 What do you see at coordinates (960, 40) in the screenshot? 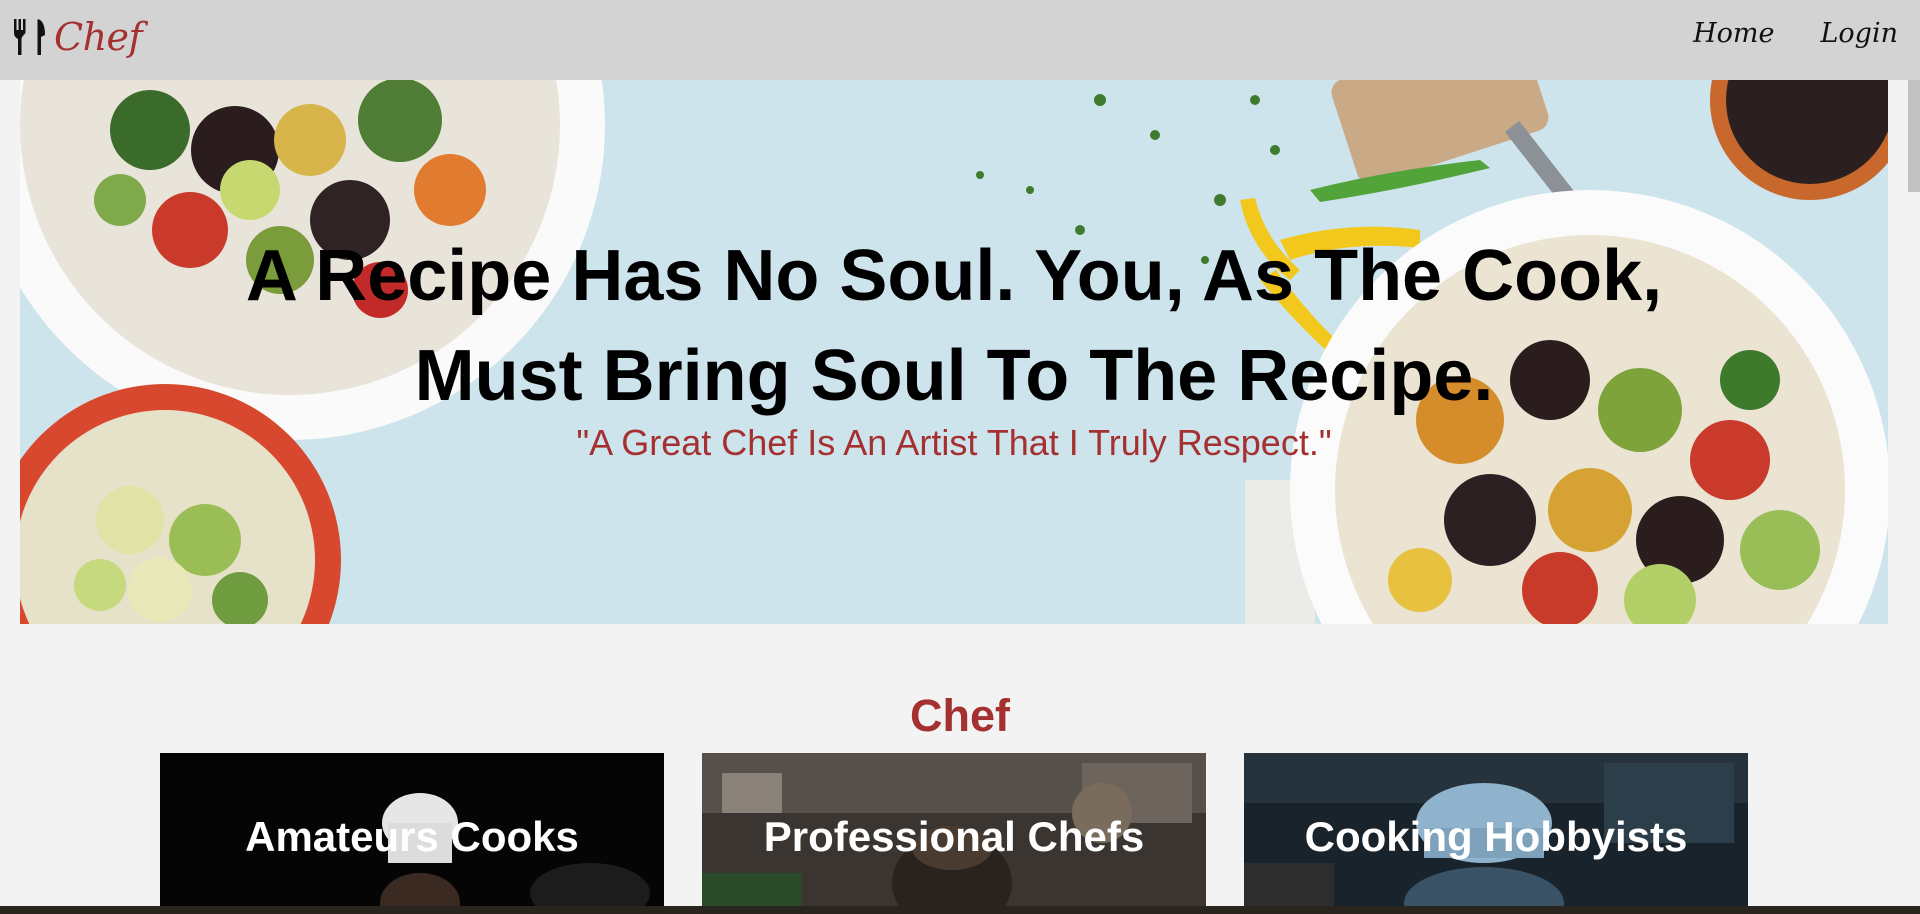
I see `top-navbar: Chef Home Login` at bounding box center [960, 40].